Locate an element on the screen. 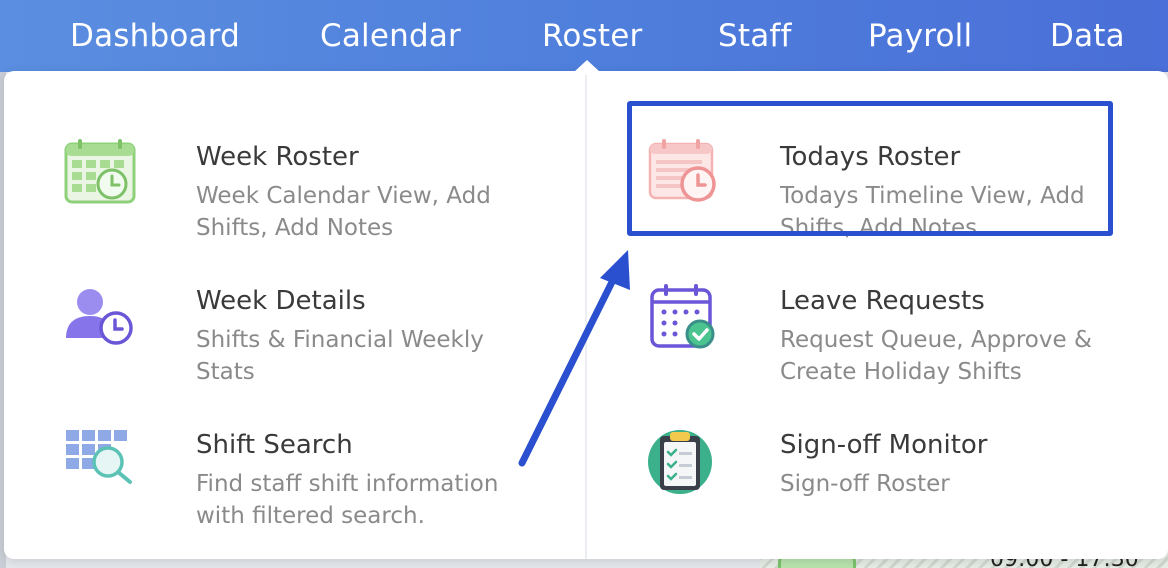  calendar-check-icon is located at coordinates (684, 318).